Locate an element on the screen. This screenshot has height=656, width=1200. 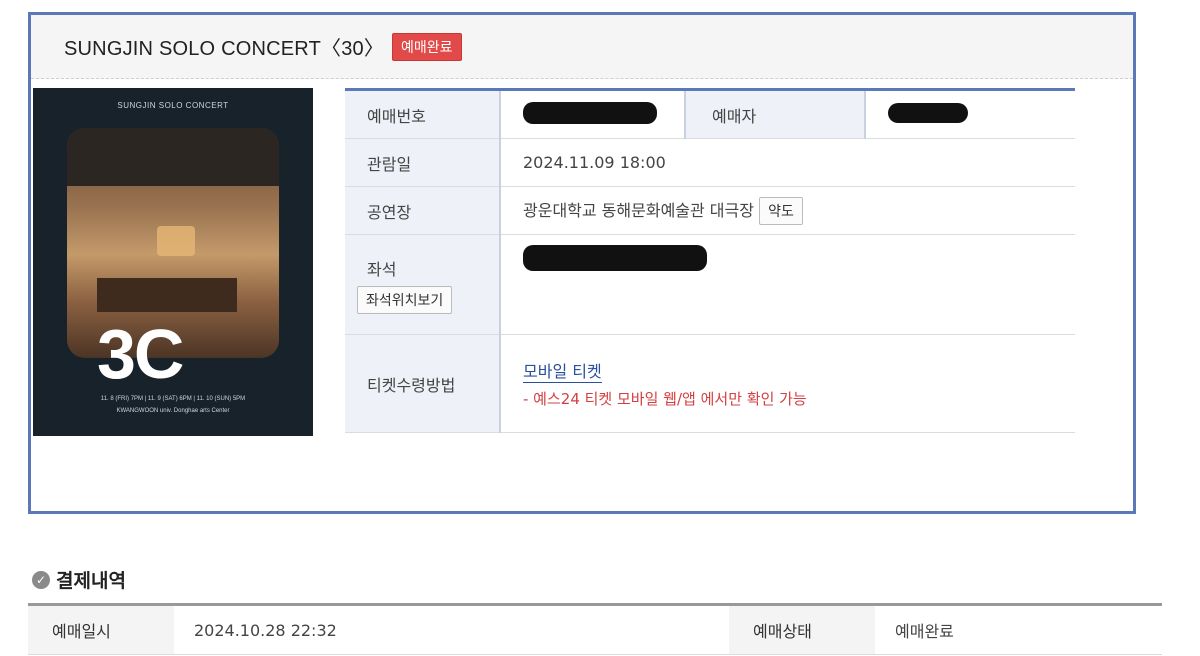
payment-section-title: ✓ 결제내역 is located at coordinates (79, 579).